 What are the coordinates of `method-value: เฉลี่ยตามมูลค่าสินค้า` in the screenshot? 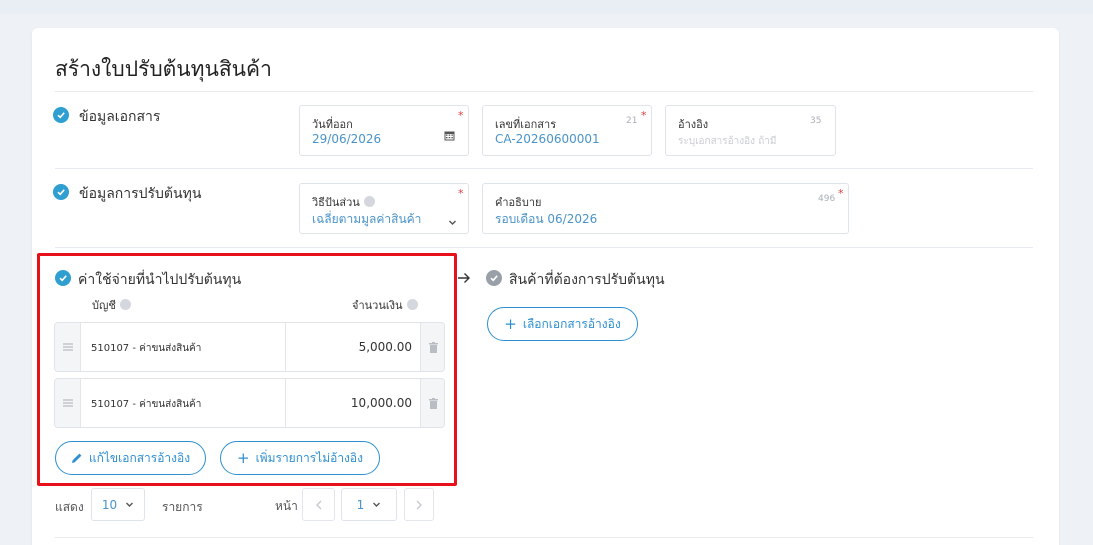 It's located at (367, 219).